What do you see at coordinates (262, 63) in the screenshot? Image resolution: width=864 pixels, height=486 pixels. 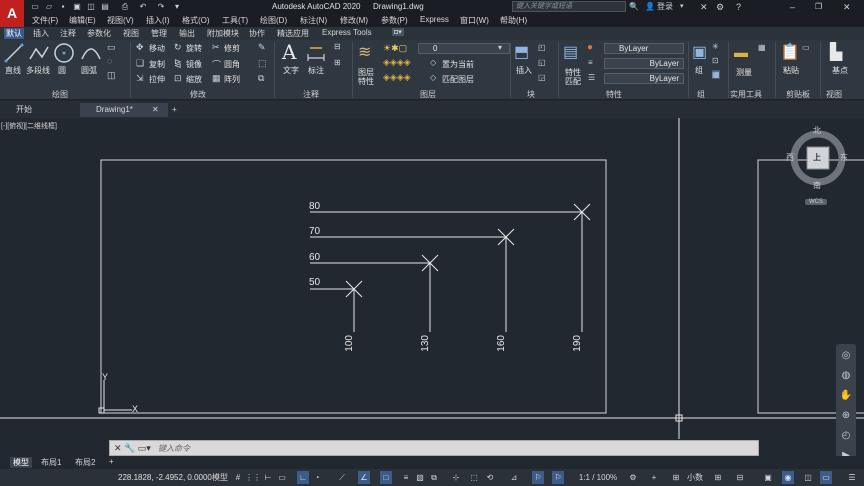 I see `explode-icon: ⬚` at bounding box center [262, 63].